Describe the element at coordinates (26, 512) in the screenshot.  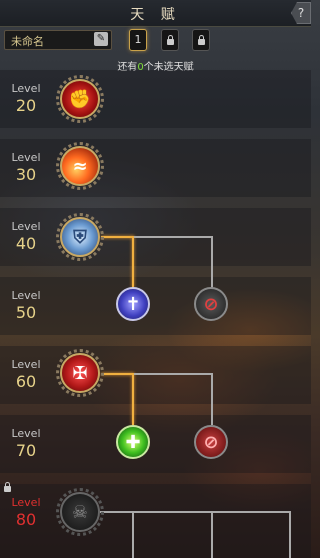
I see `level-label: Level 80` at that location.